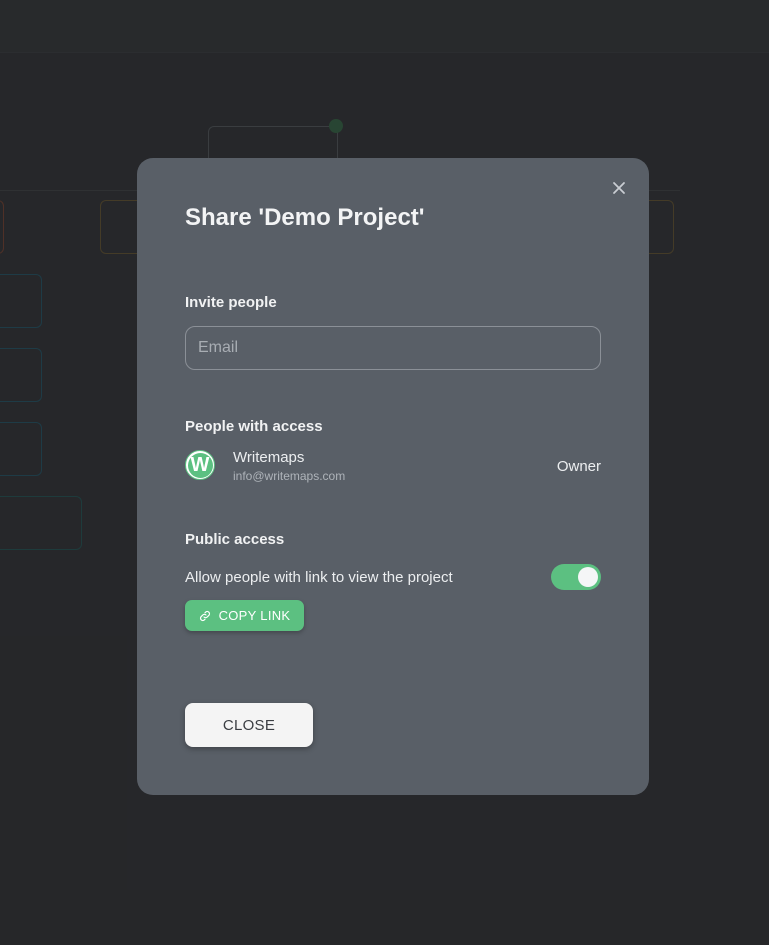 Image resolution: width=769 pixels, height=945 pixels. What do you see at coordinates (289, 476) in the screenshot?
I see `user-email: info@writemaps.com` at bounding box center [289, 476].